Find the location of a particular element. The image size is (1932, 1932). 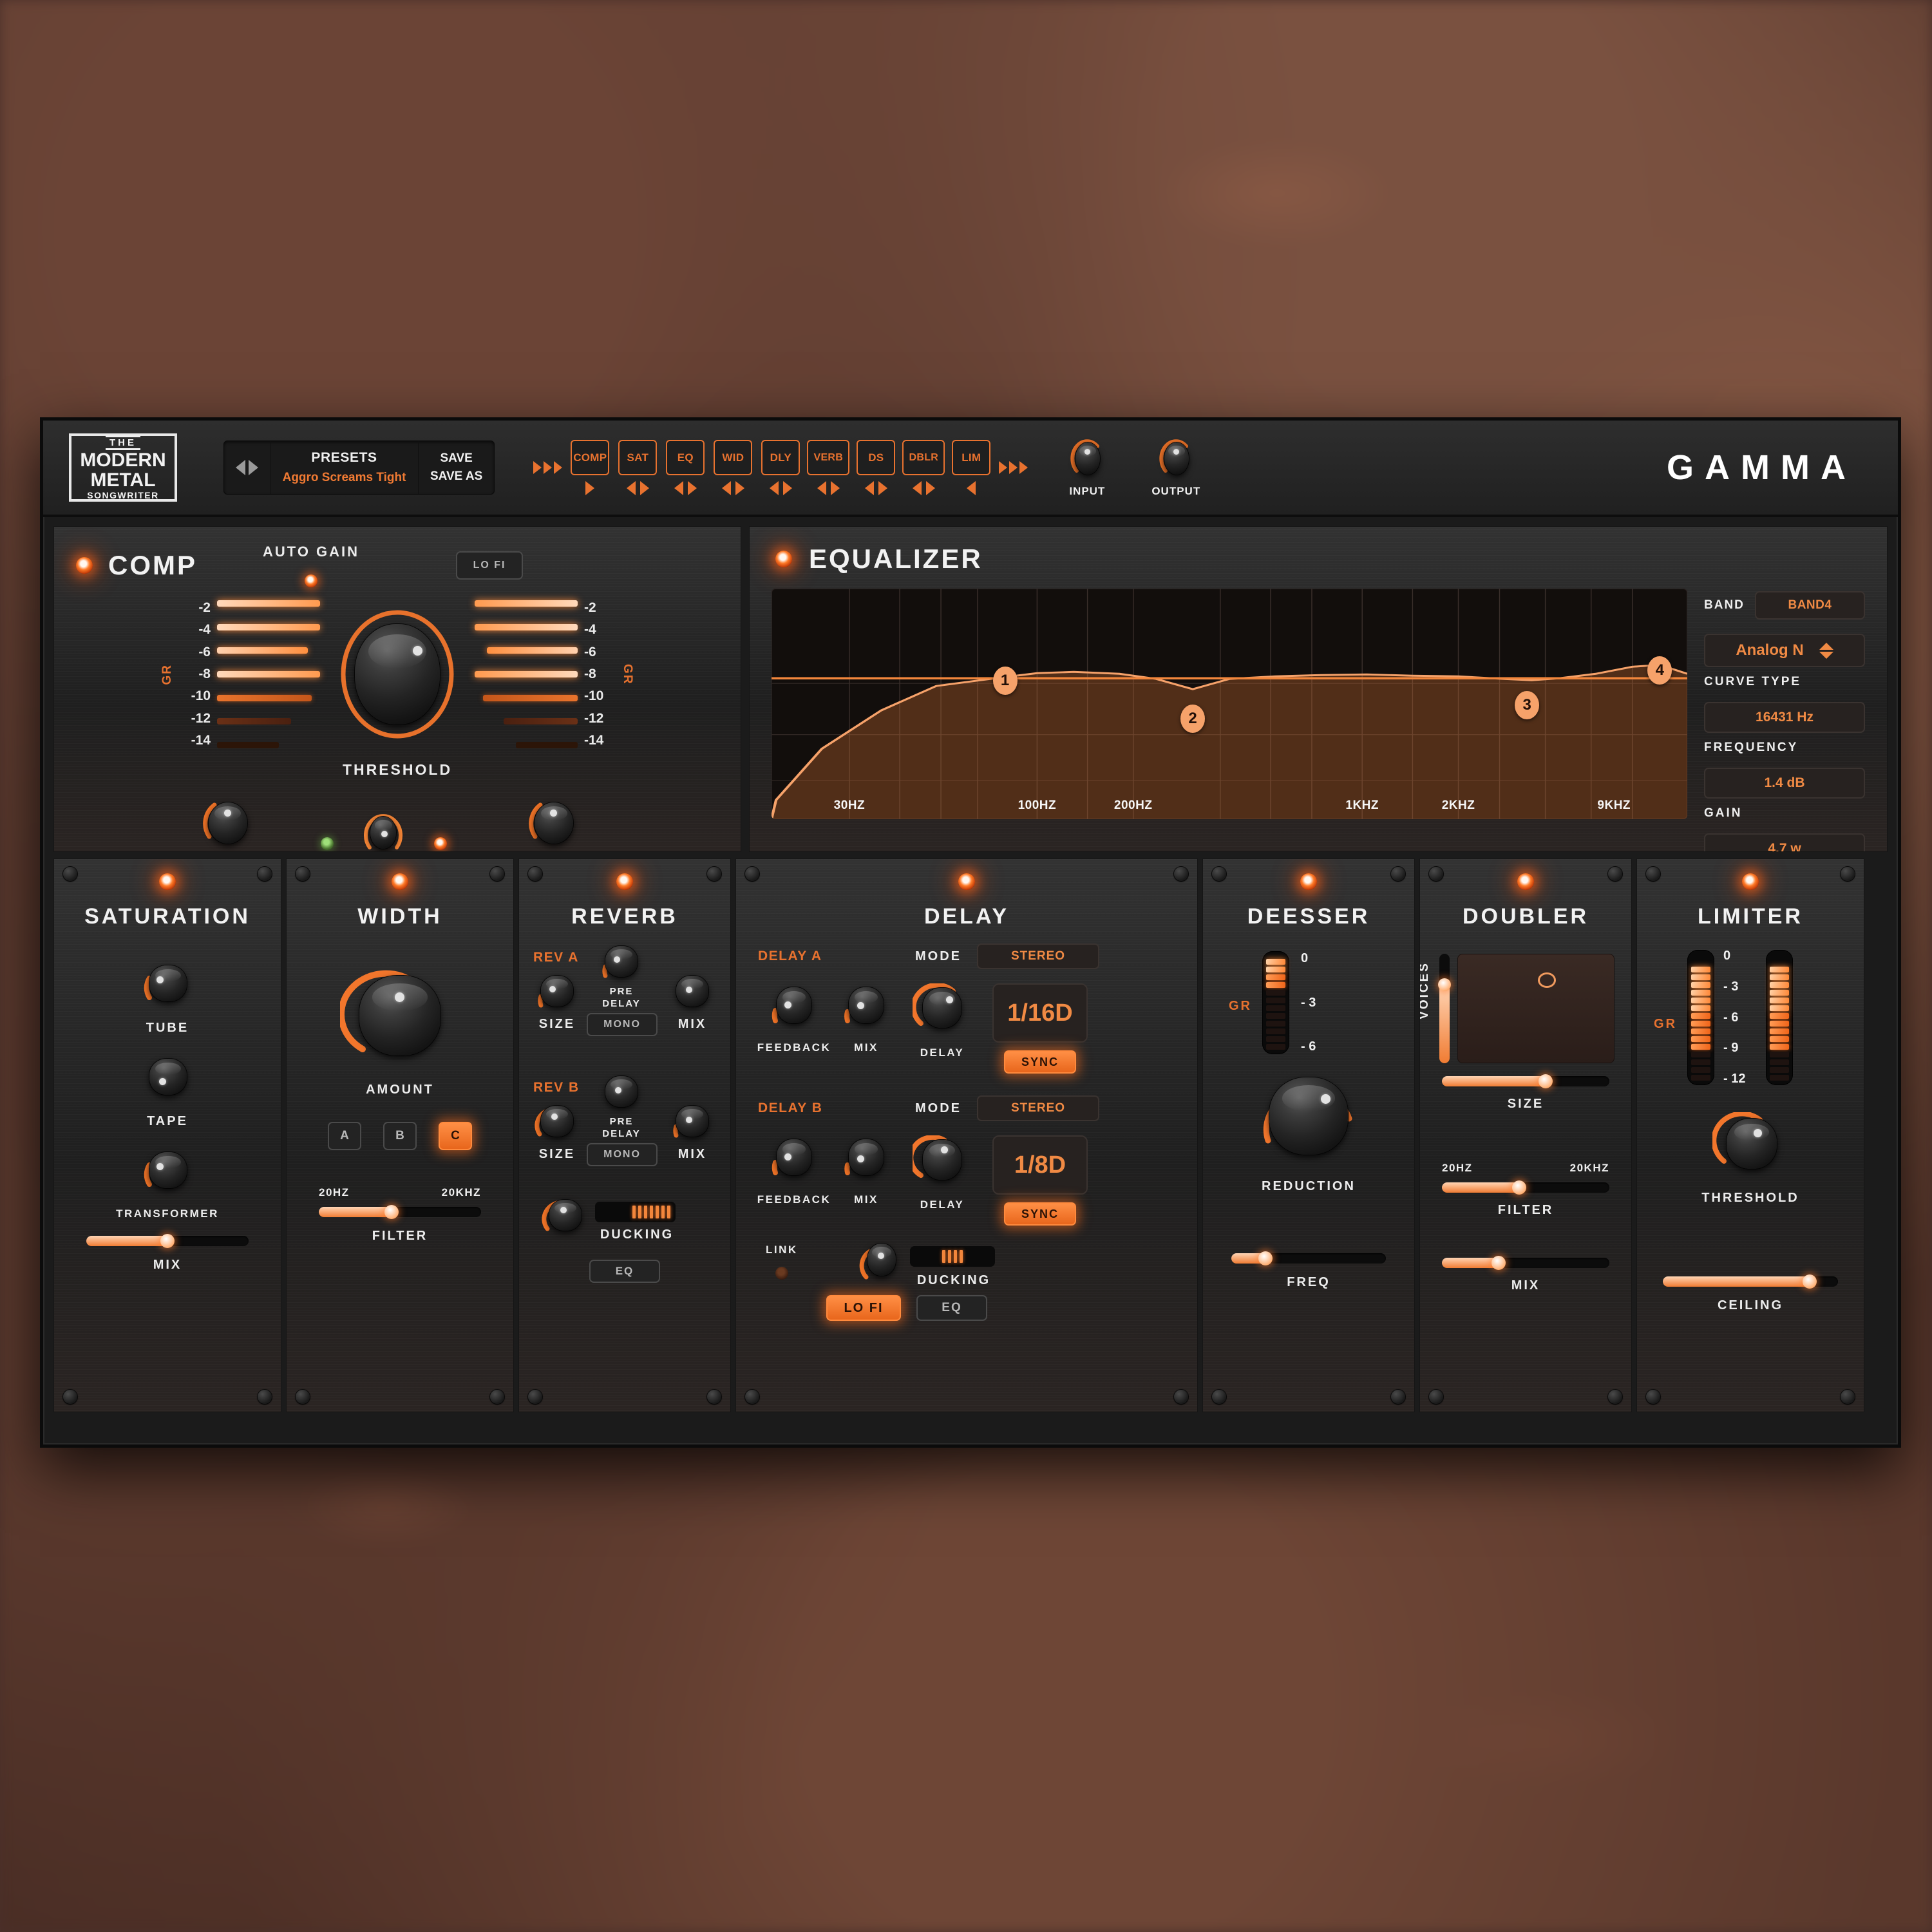

delay-b-feedback-knob is located at coordinates (794, 1159).